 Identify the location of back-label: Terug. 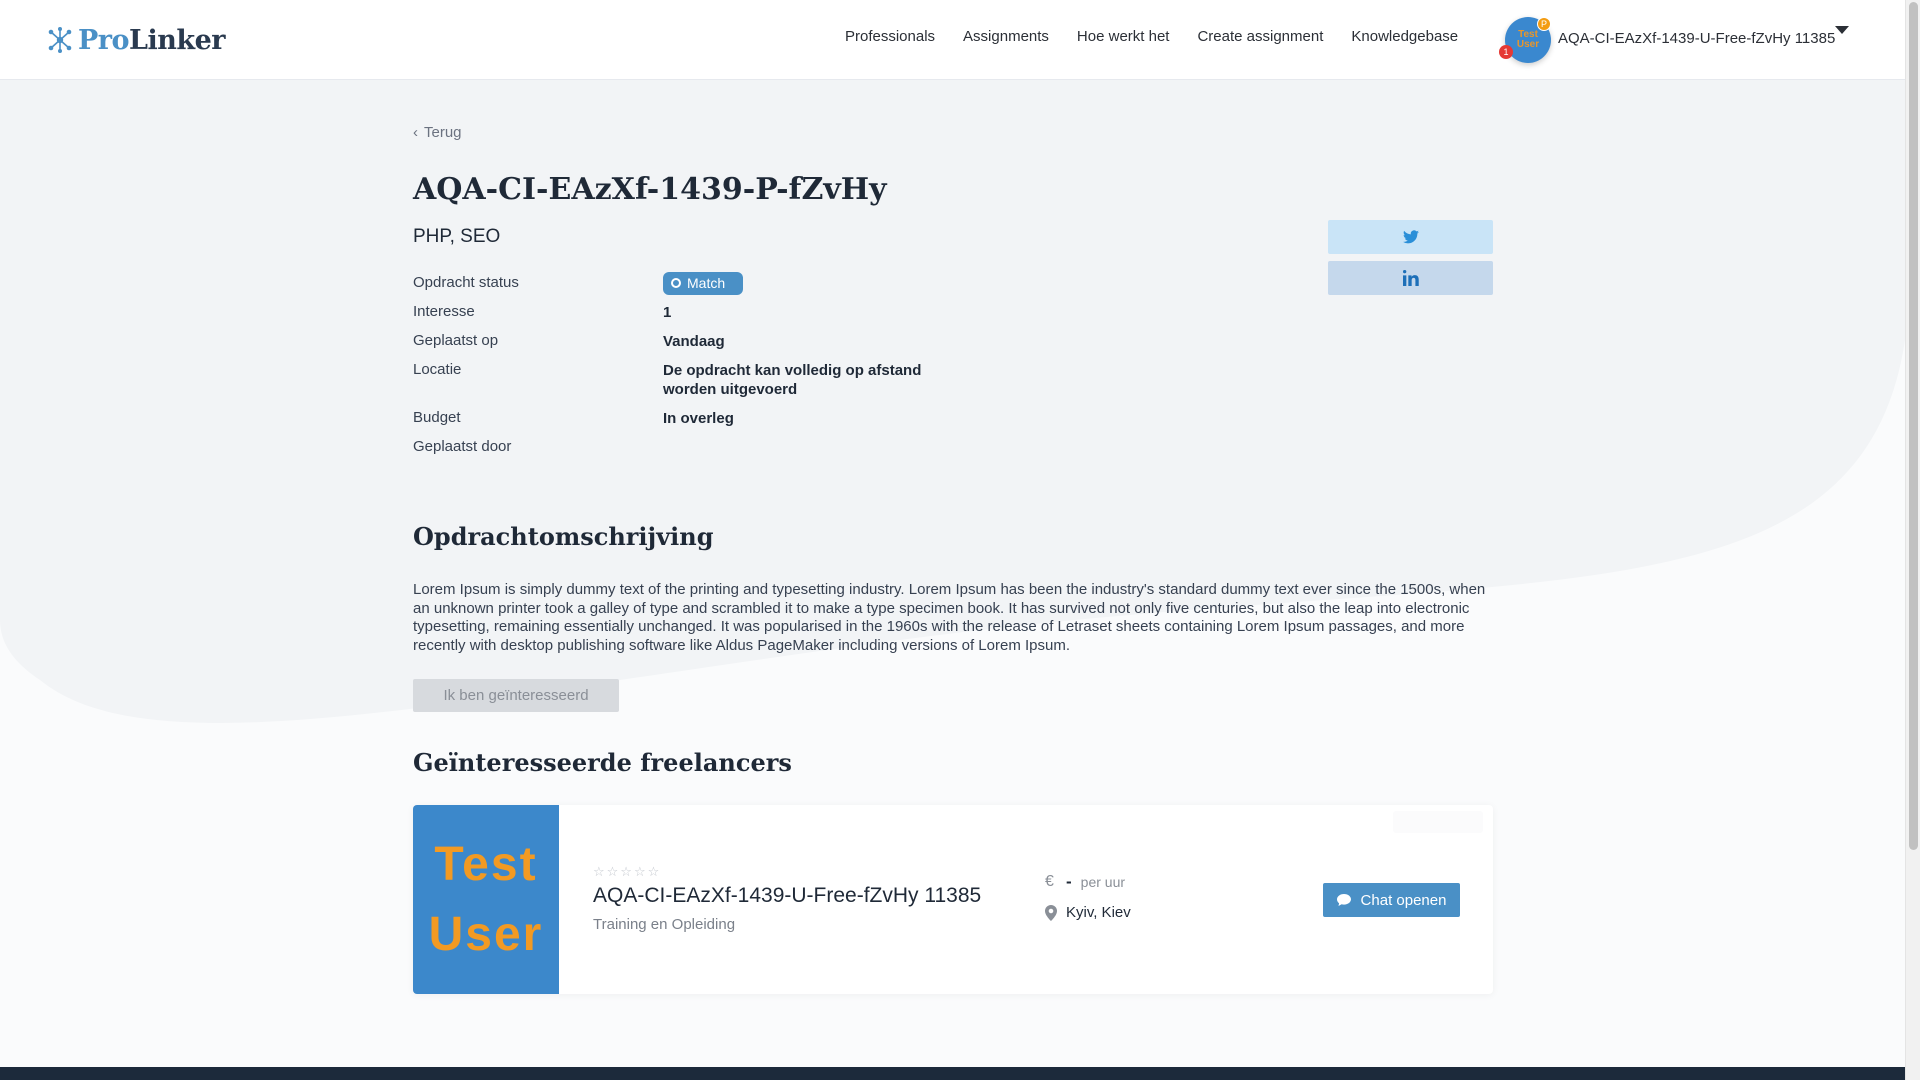
(443, 132).